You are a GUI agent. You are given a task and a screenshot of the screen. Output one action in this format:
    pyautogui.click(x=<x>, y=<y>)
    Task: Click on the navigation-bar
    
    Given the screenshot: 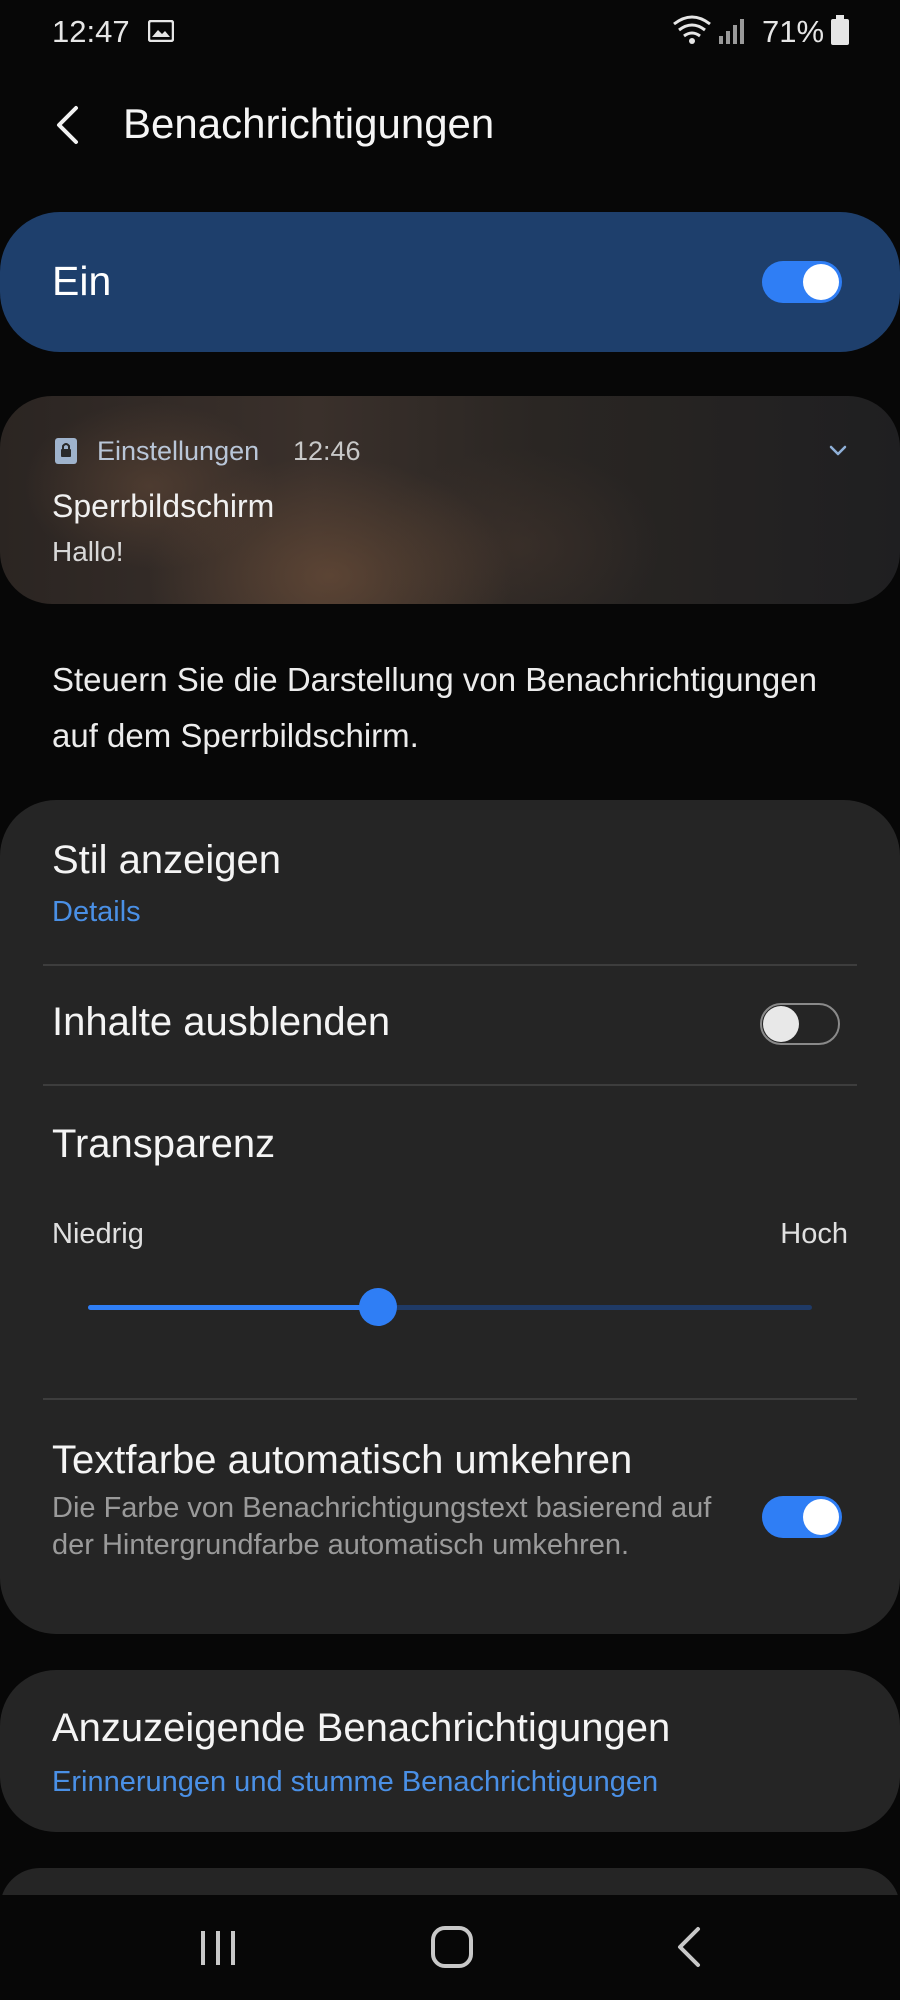 What is the action you would take?
    pyautogui.click(x=450, y=1947)
    